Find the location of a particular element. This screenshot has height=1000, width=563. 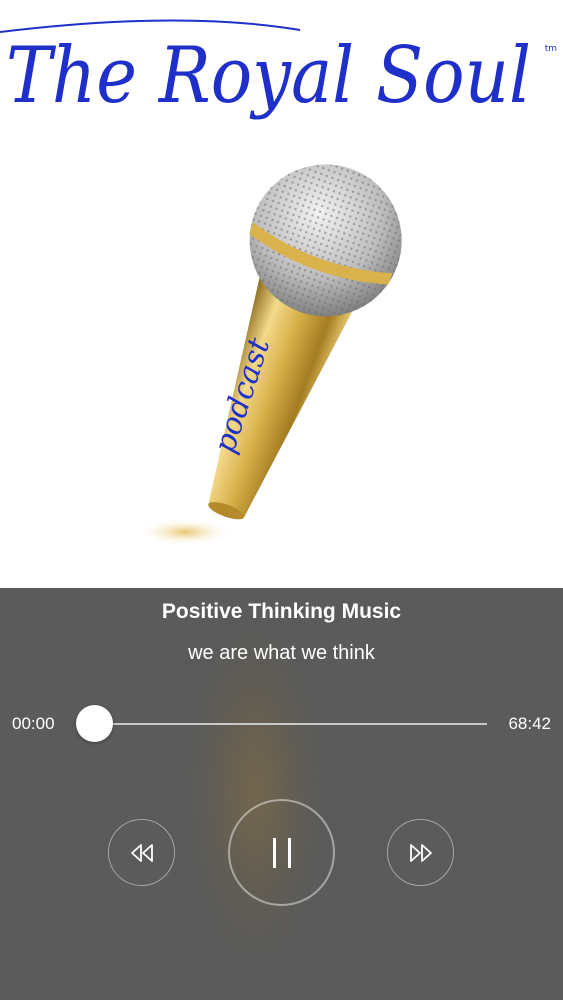

elapsed-time: 00:00 is located at coordinates (33, 723).